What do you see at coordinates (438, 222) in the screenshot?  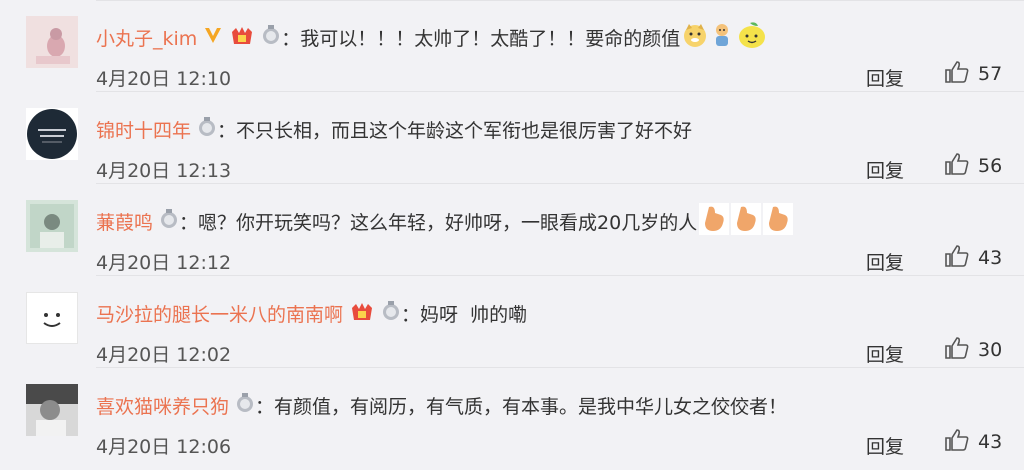 I see `comment-text: ：嗯？你开玩笑吗？这么年轻，好帅呀，一眼看成20几岁的人` at bounding box center [438, 222].